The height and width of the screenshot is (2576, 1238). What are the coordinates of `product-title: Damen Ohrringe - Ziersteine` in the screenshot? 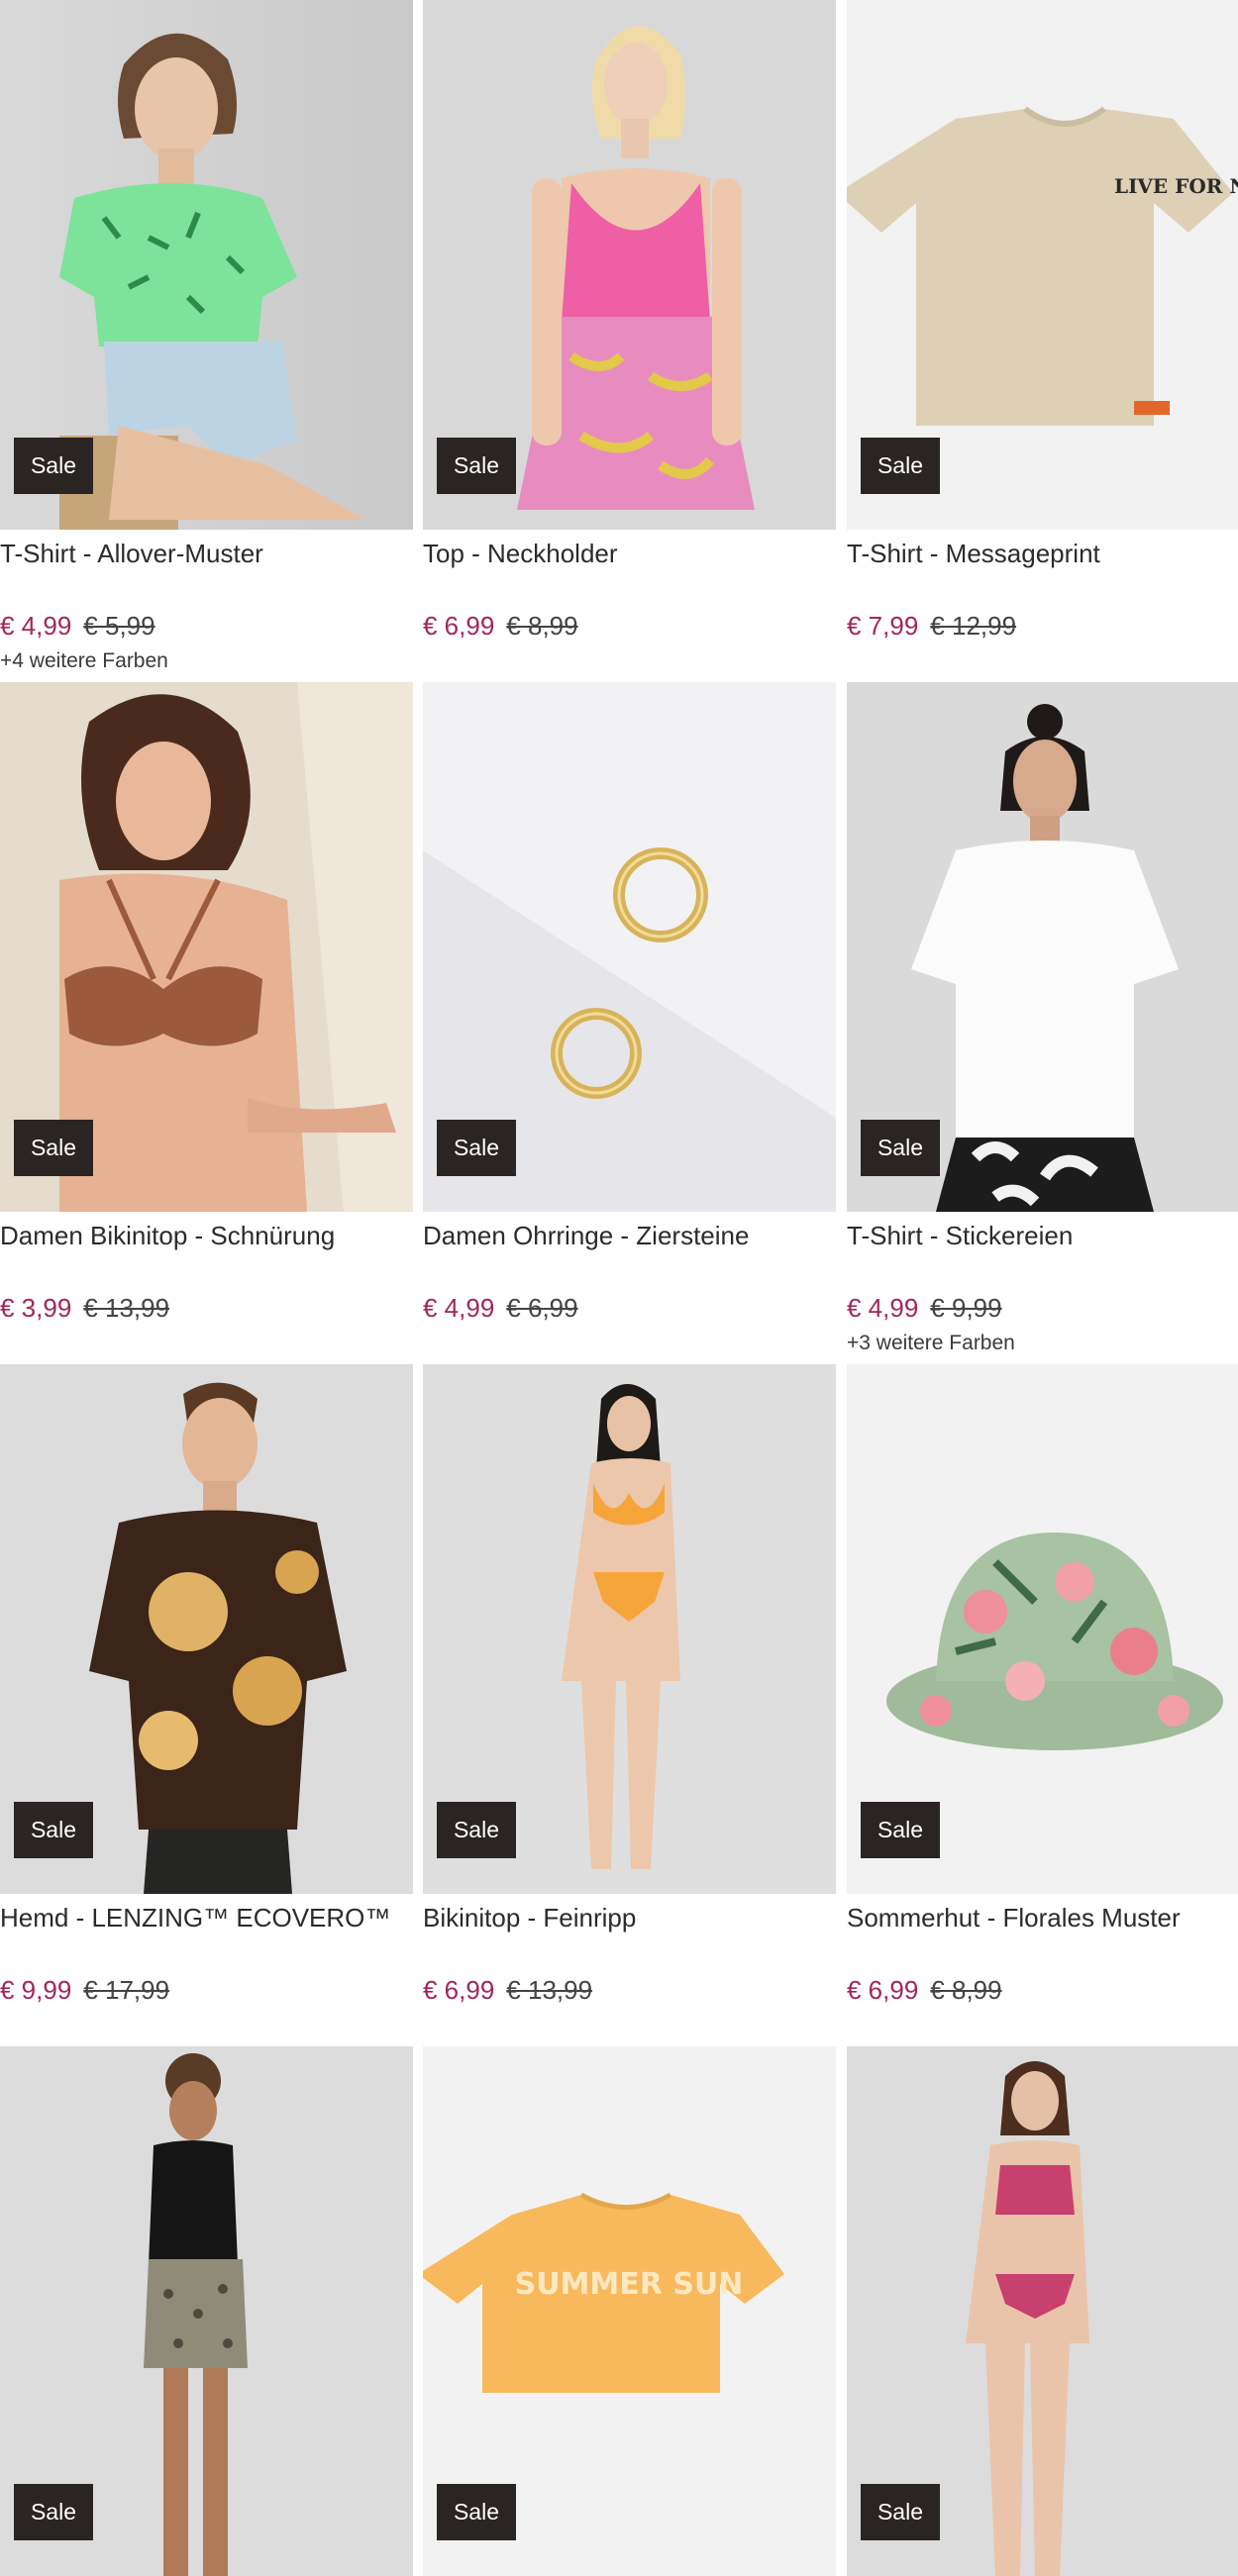 It's located at (628, 1236).